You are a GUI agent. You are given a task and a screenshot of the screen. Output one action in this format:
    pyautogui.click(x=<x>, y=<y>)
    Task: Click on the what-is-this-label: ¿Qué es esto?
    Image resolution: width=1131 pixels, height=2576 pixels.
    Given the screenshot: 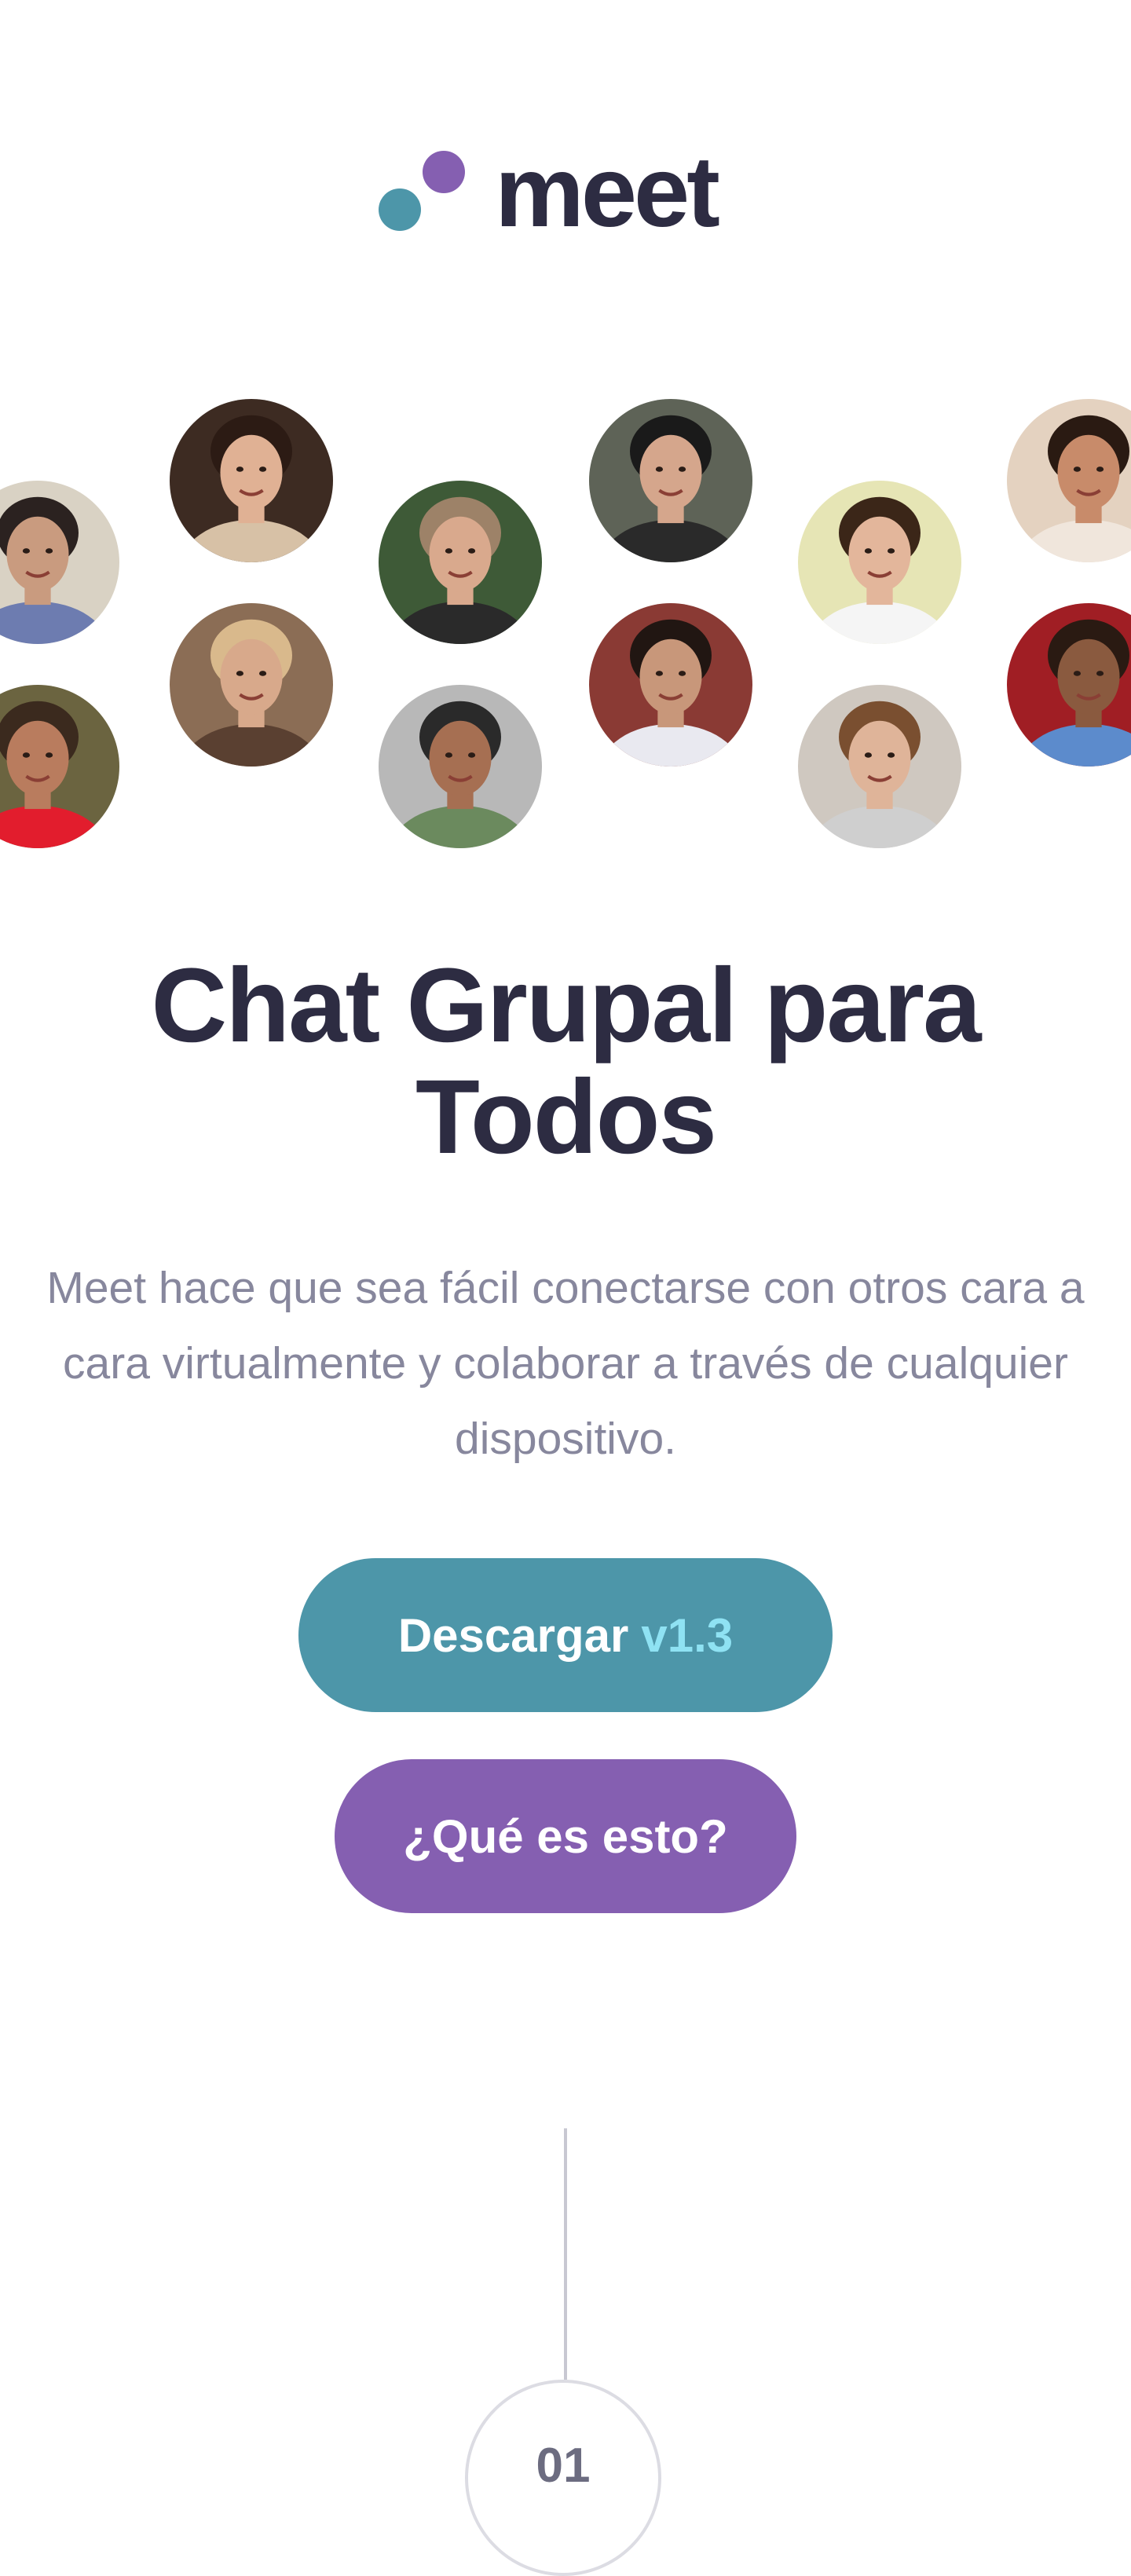 What is the action you would take?
    pyautogui.click(x=565, y=1836)
    